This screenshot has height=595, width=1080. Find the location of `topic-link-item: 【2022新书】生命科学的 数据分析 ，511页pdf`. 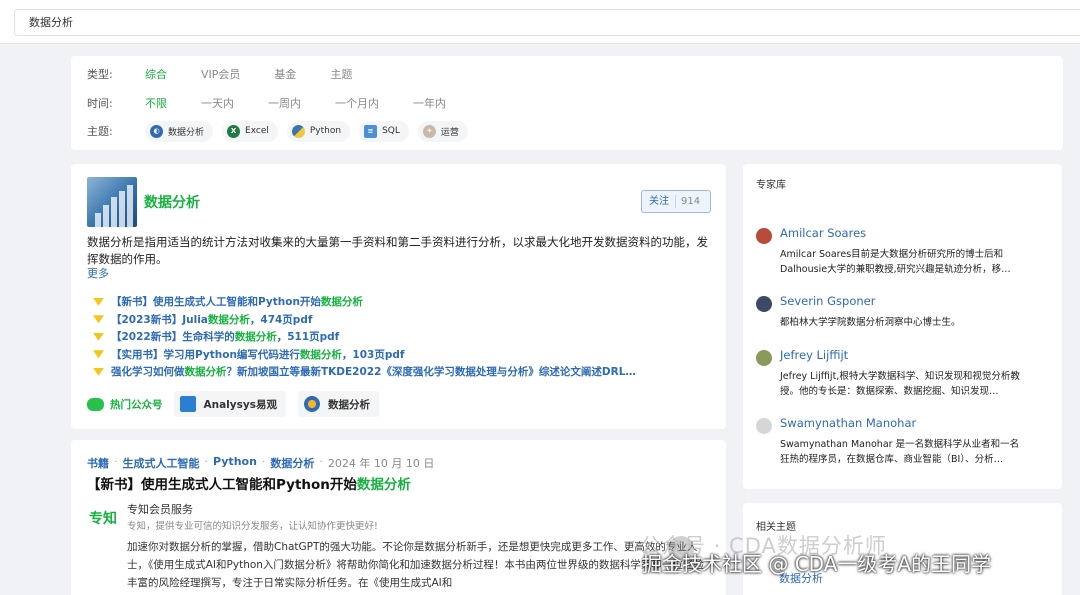

topic-link-item: 【2022新书】生命科学的 数据分析 ，511页pdf is located at coordinates (364, 337).